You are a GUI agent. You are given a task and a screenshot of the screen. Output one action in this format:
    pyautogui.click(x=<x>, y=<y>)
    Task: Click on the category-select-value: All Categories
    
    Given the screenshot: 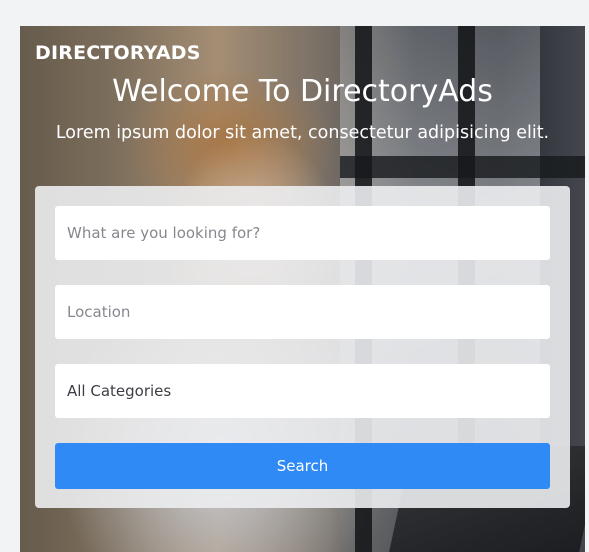 What is the action you would take?
    pyautogui.click(x=119, y=391)
    